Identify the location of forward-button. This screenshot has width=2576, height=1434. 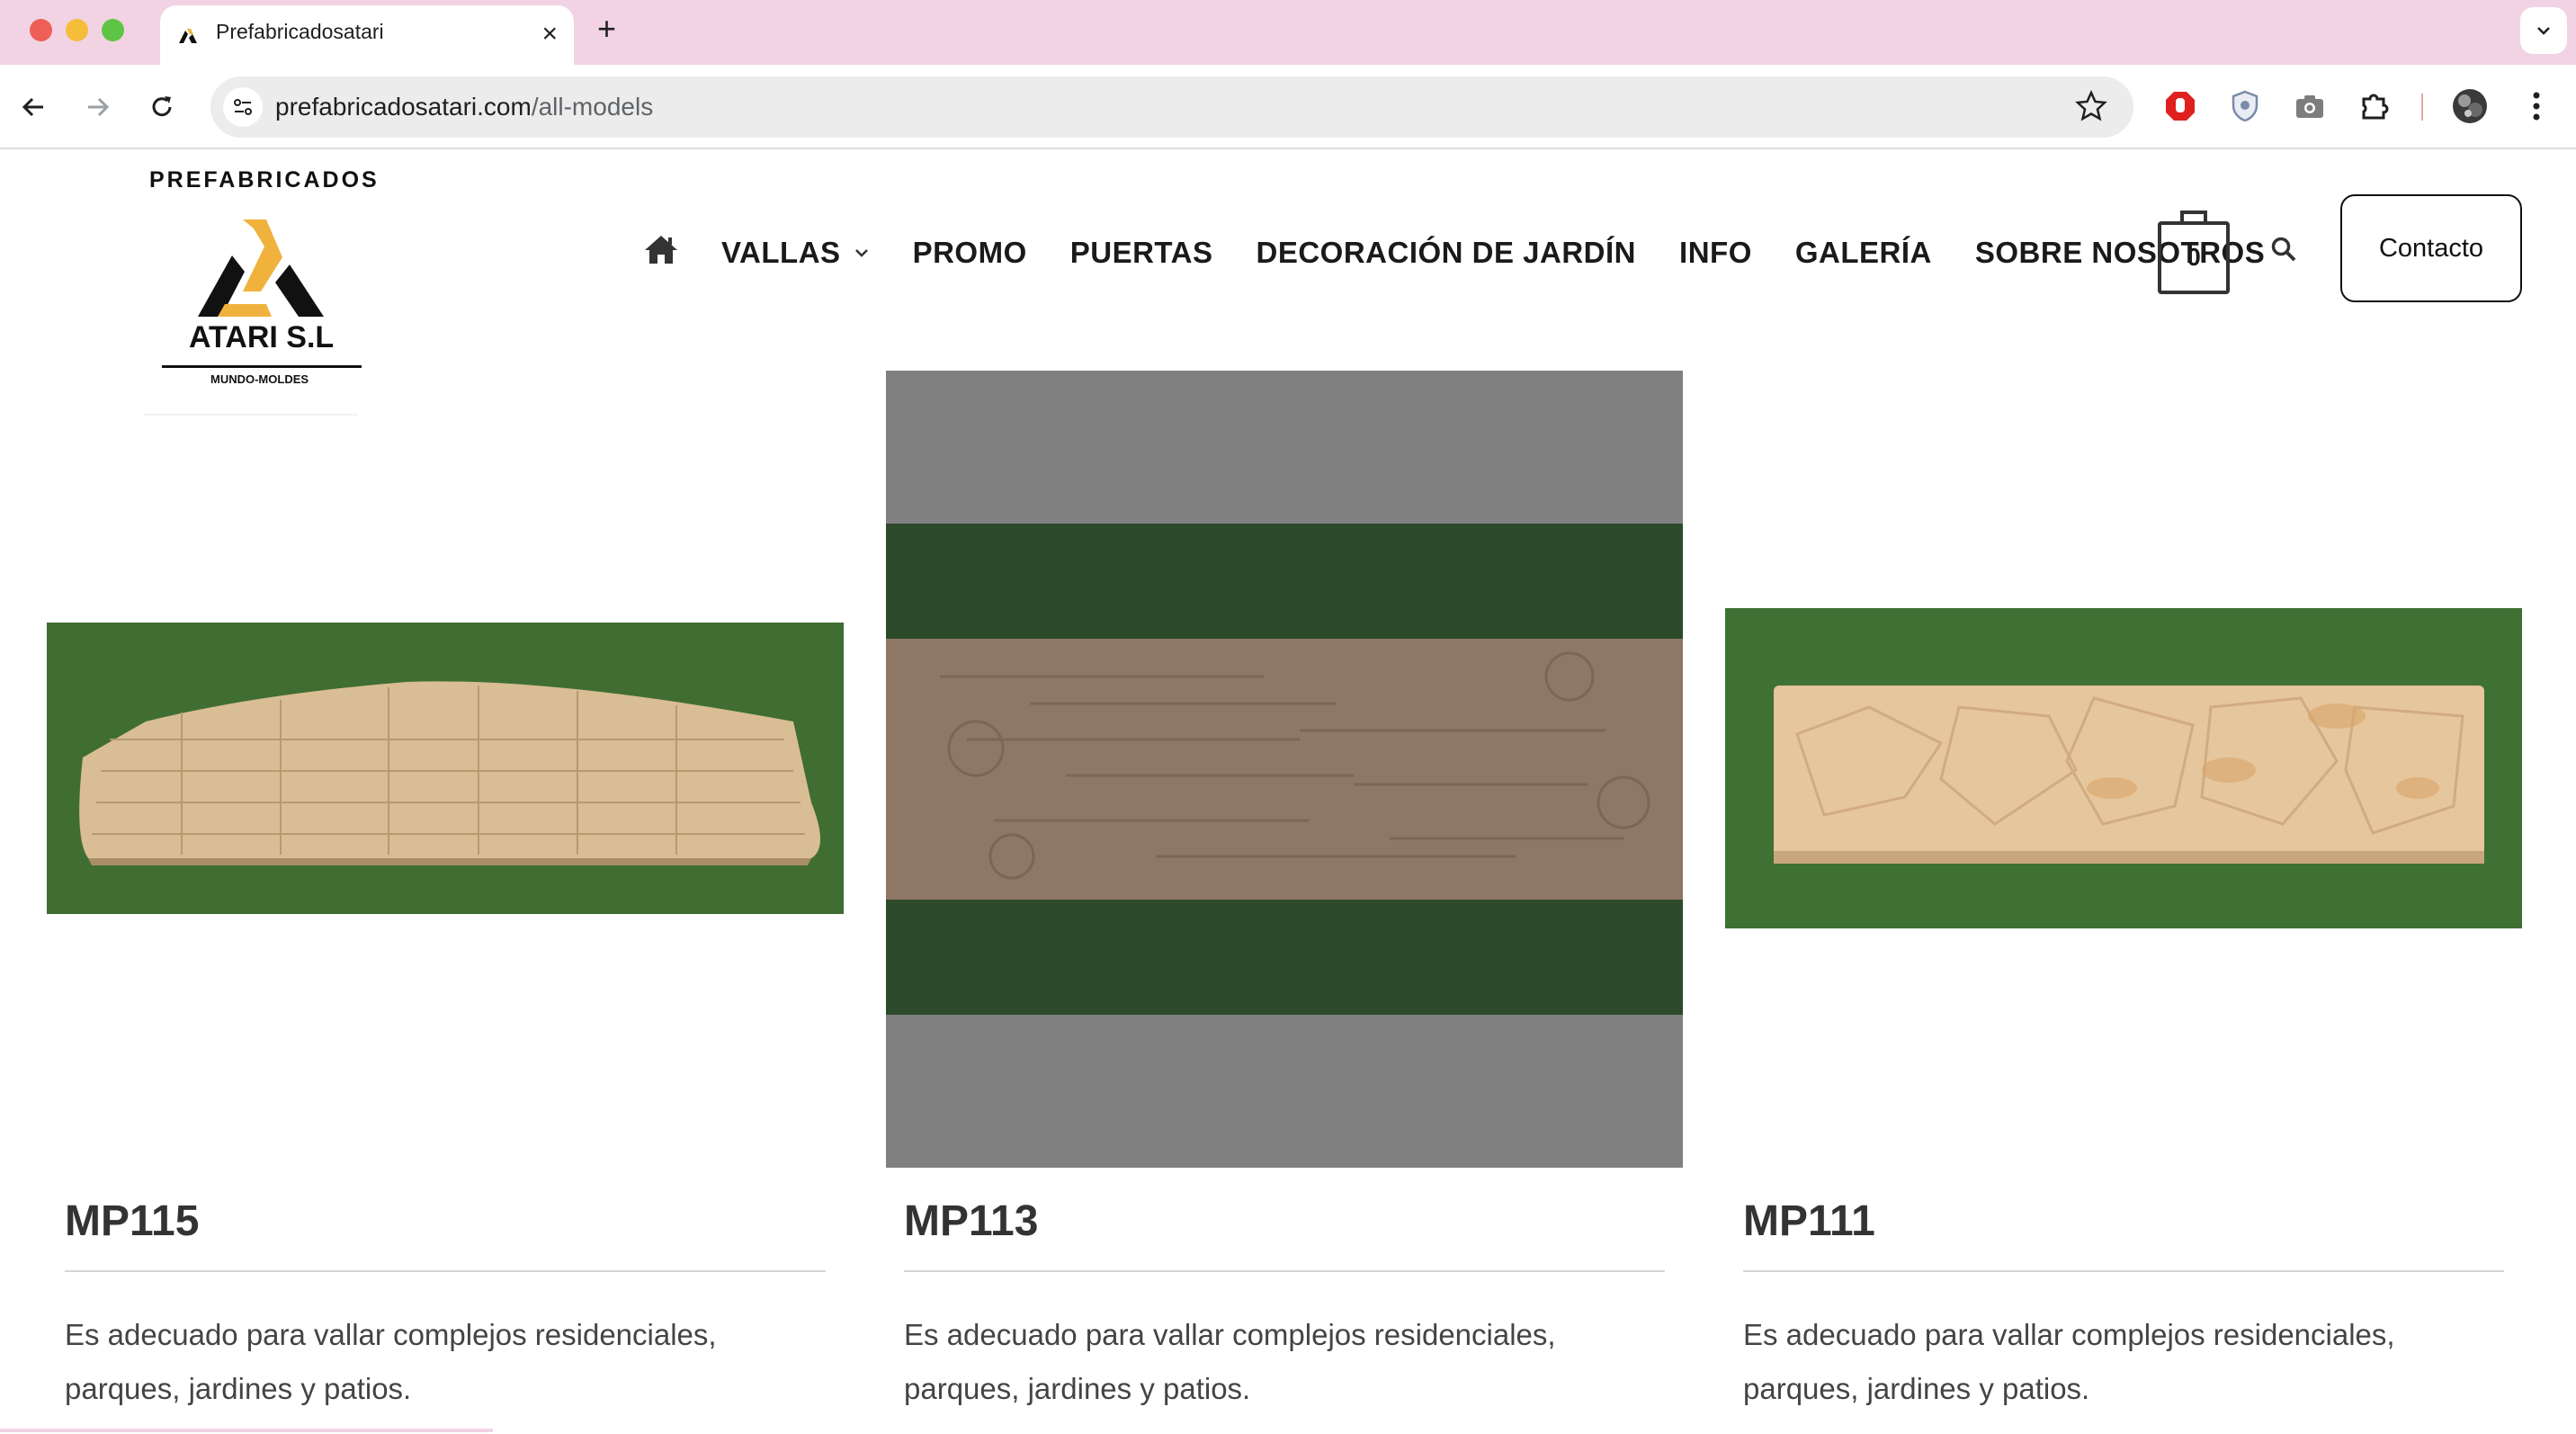
(98, 107).